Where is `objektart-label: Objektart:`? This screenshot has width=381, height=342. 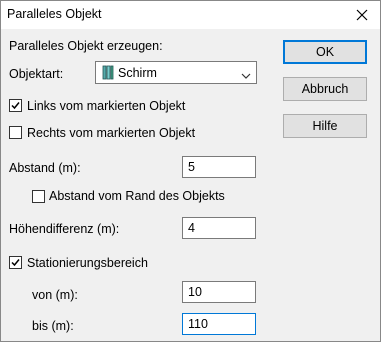 objektart-label: Objektart: is located at coordinates (36, 74).